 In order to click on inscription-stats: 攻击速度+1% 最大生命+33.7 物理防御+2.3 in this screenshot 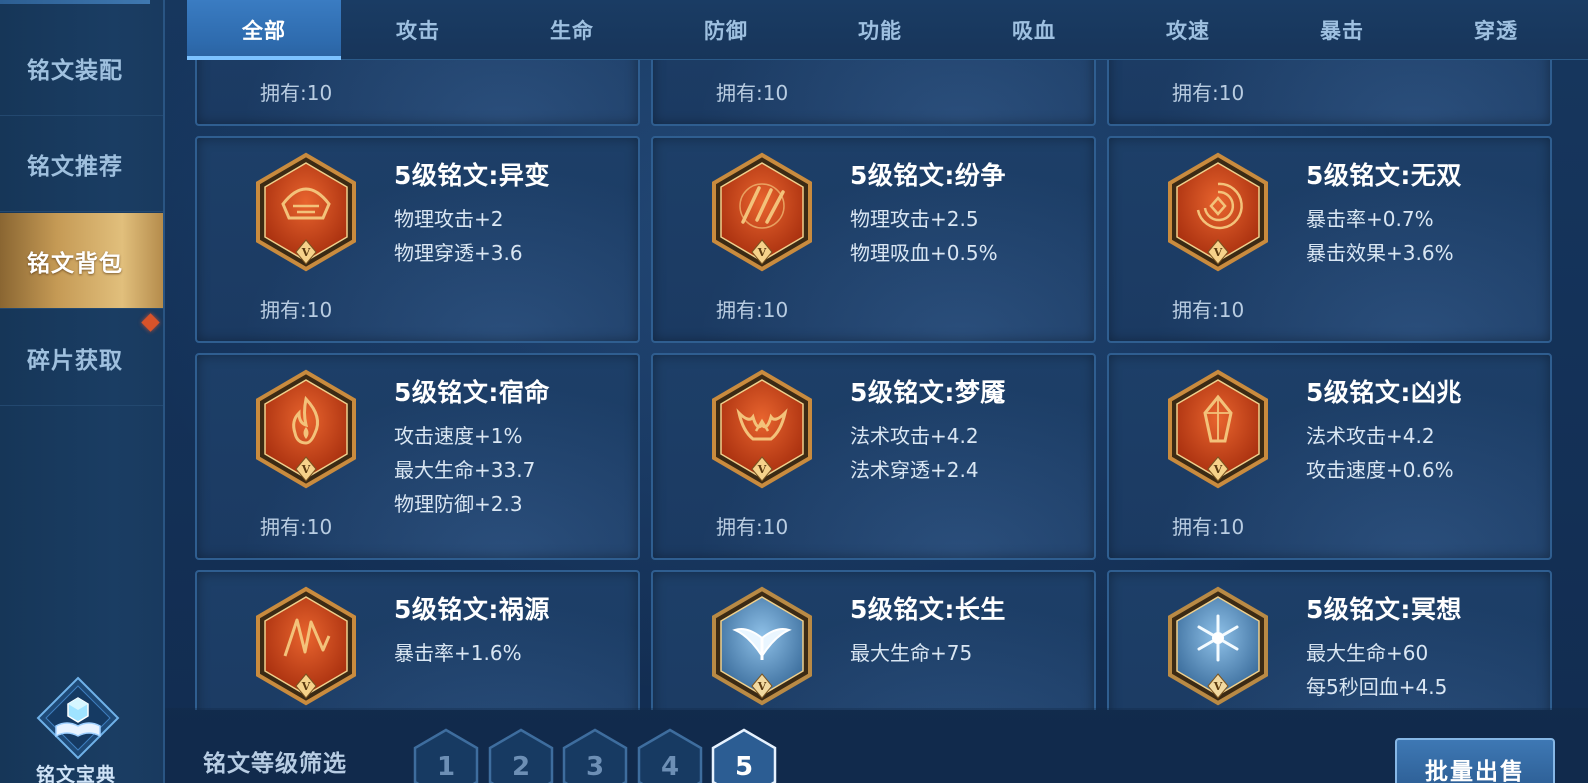, I will do `click(464, 470)`.